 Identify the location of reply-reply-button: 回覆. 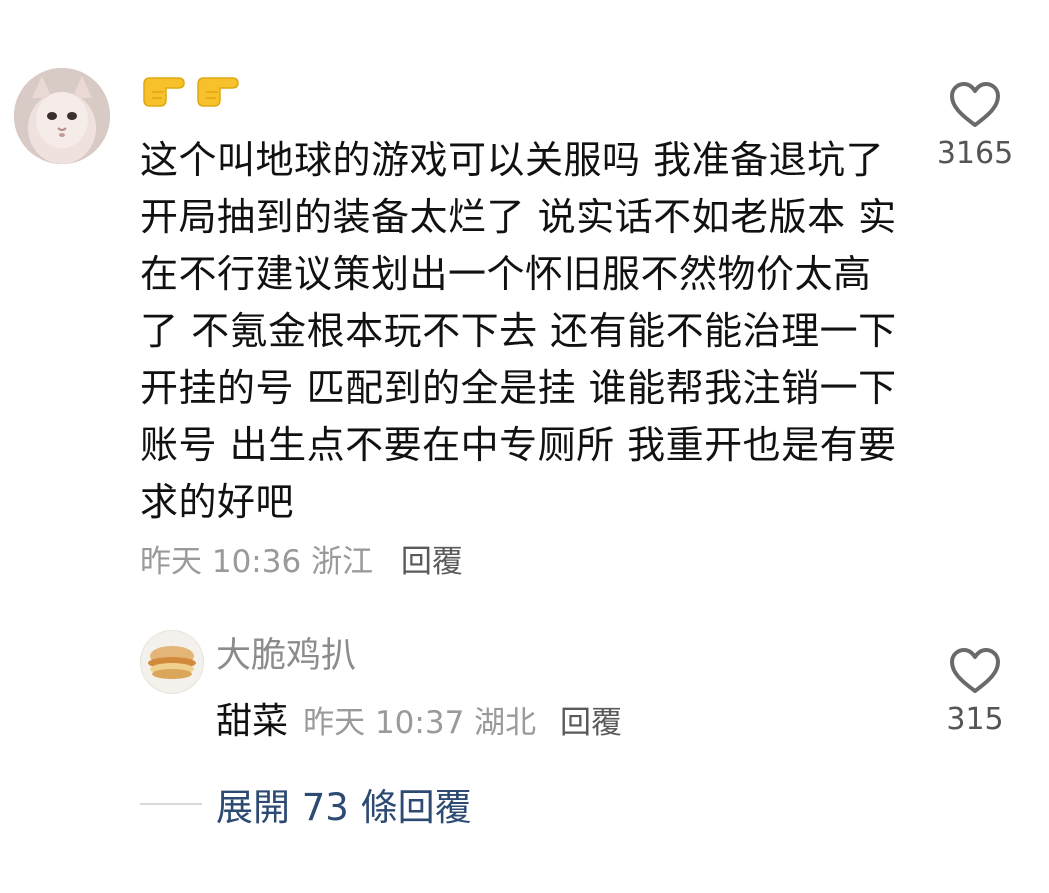
(591, 723).